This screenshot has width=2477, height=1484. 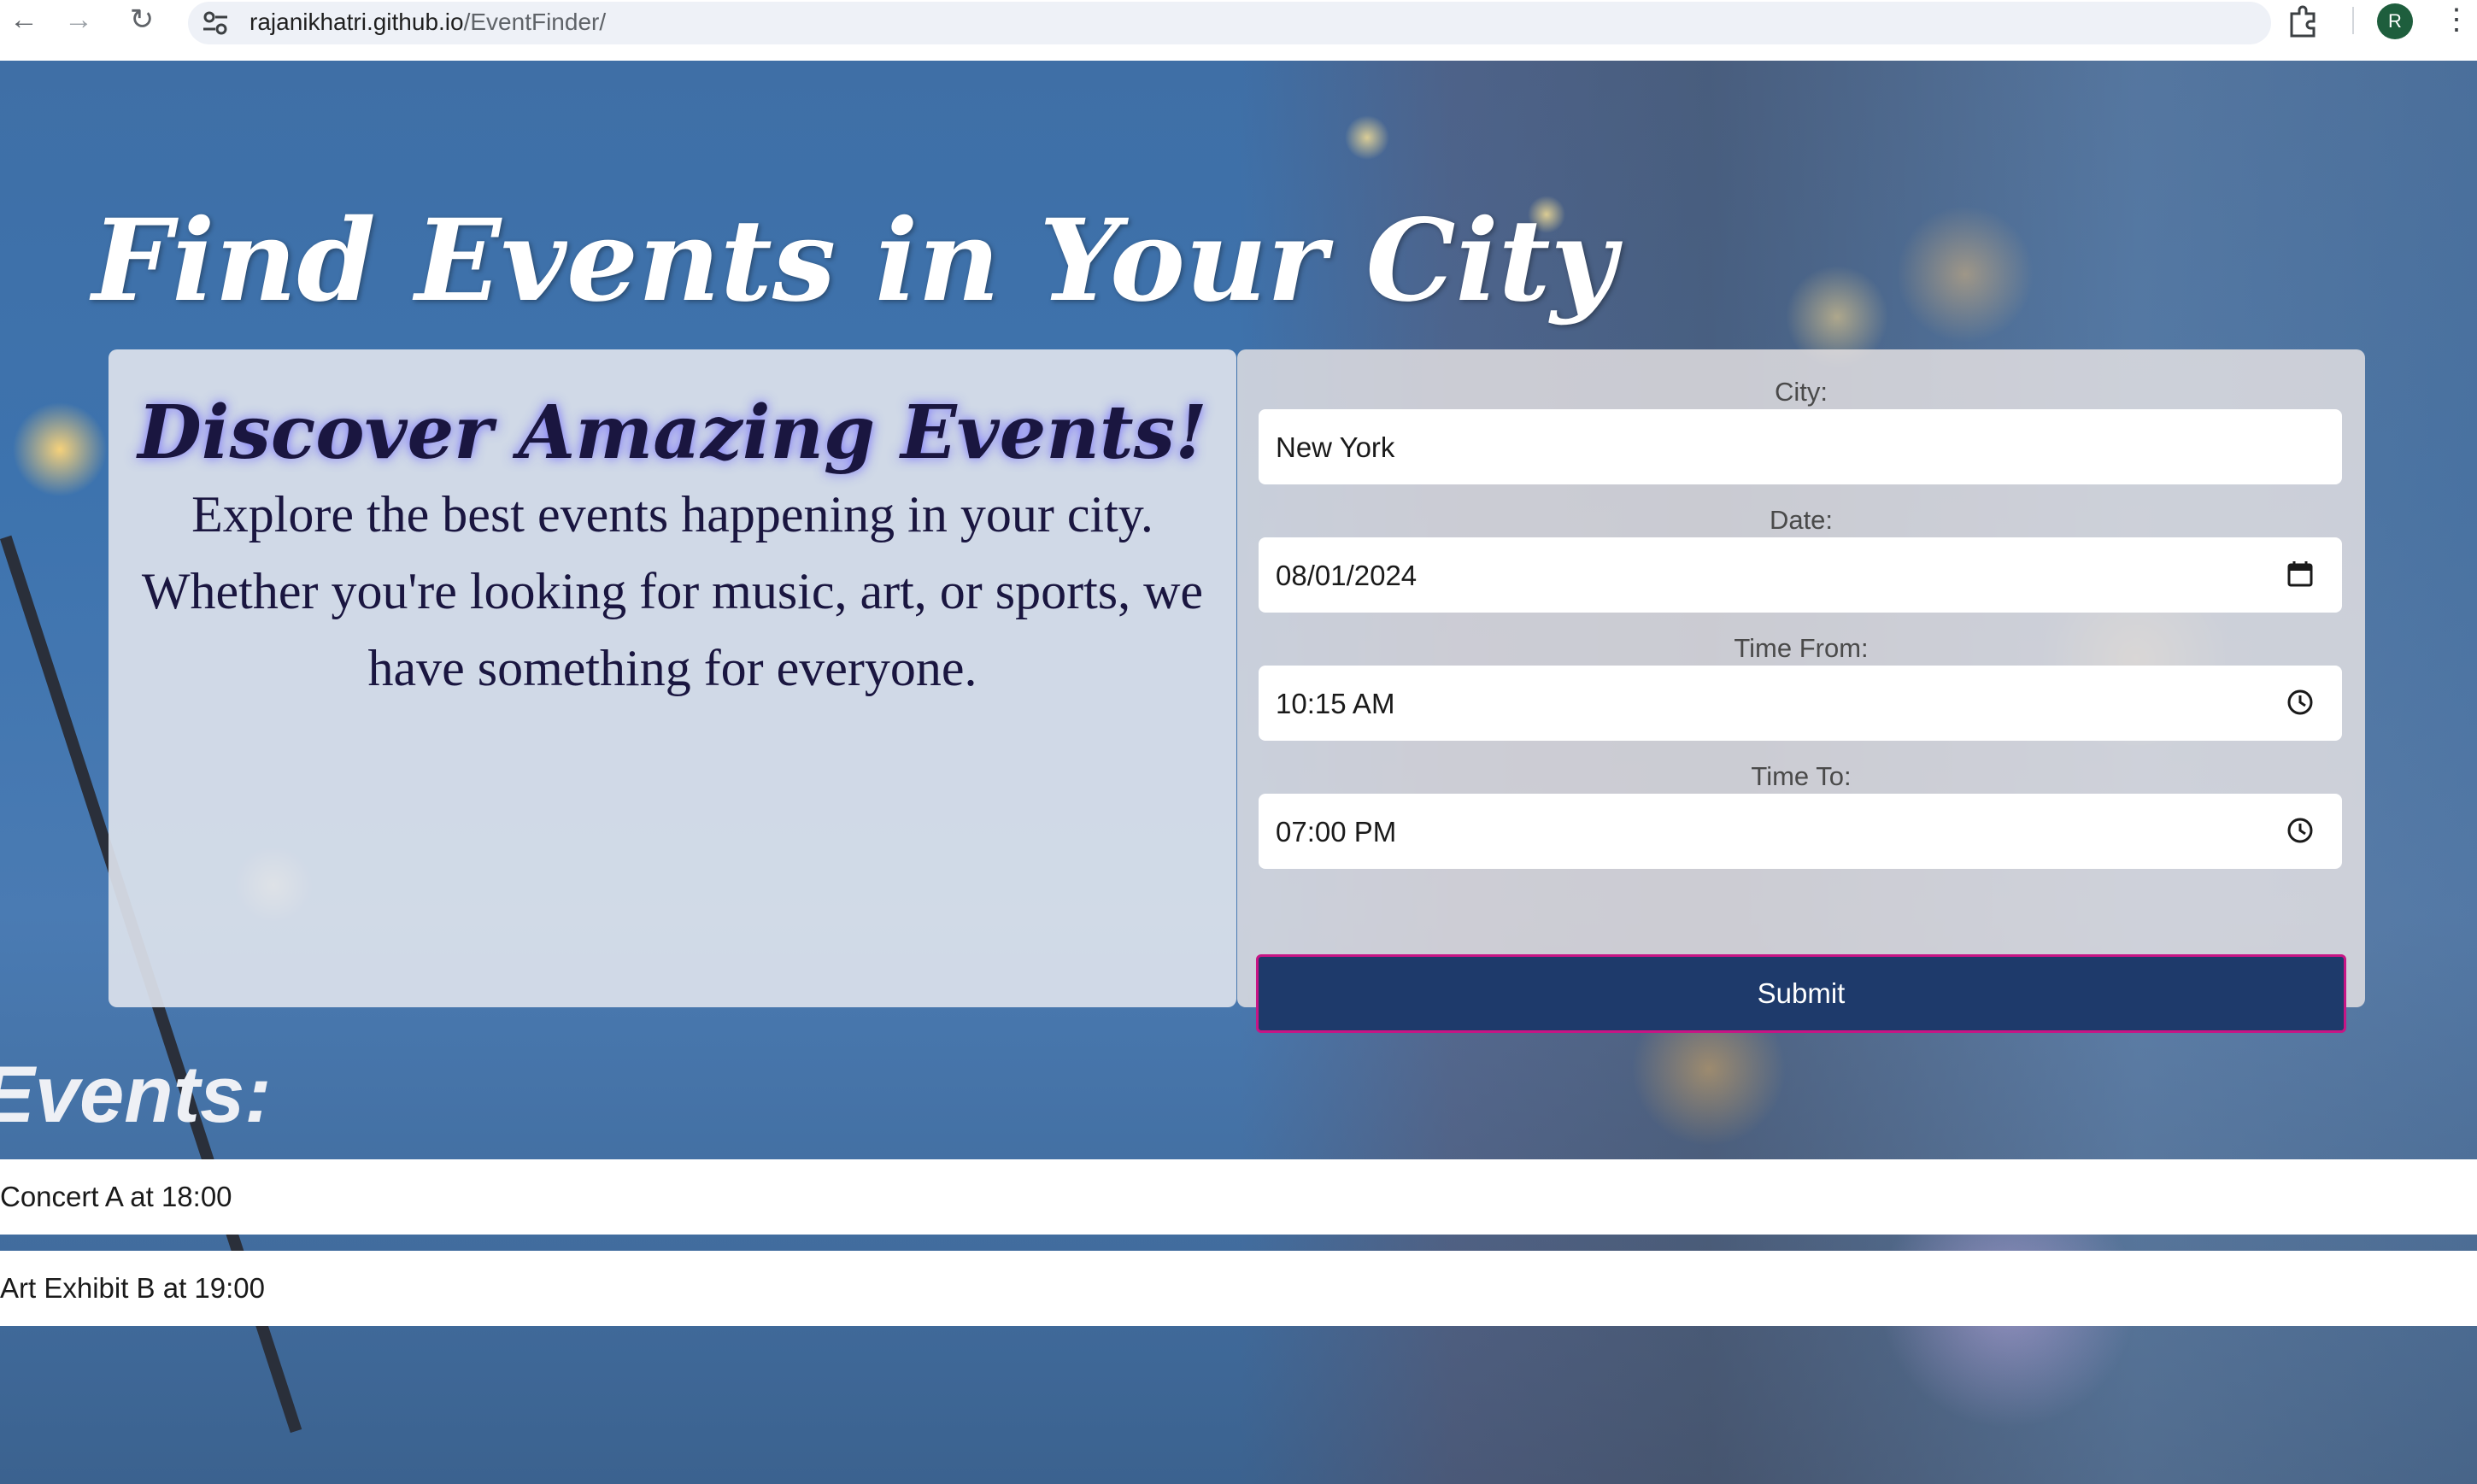 What do you see at coordinates (2456, 21) in the screenshot?
I see `menu-dots-icon: ⋮` at bounding box center [2456, 21].